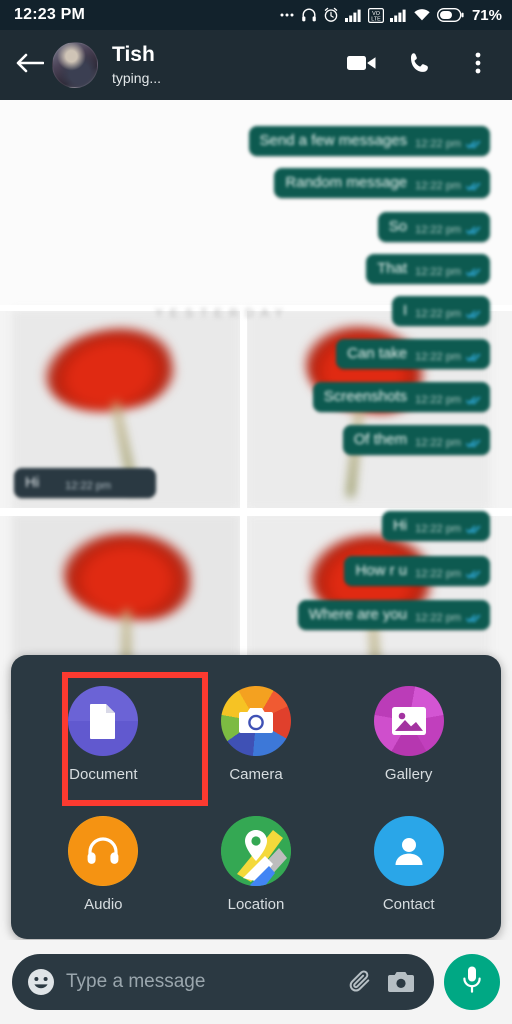 This screenshot has height=1024, width=512. Describe the element at coordinates (486, 15) in the screenshot. I see `battery-percent-label: 71%` at that location.